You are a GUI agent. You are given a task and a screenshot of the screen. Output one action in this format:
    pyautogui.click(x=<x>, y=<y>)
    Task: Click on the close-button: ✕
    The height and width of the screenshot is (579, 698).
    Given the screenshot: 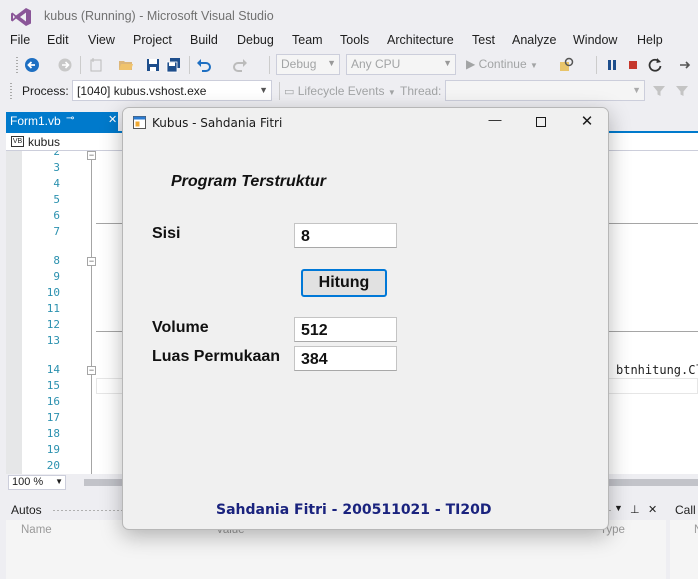 What is the action you would take?
    pyautogui.click(x=586, y=123)
    